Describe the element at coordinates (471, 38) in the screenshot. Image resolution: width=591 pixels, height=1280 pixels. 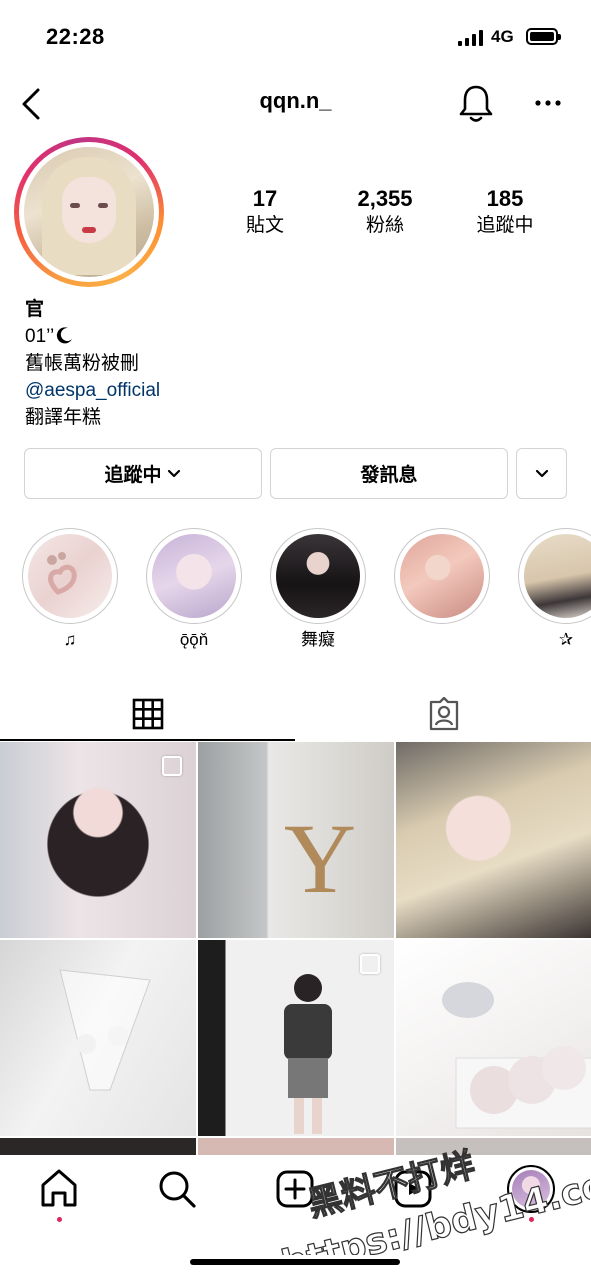
I see `signal-icon` at that location.